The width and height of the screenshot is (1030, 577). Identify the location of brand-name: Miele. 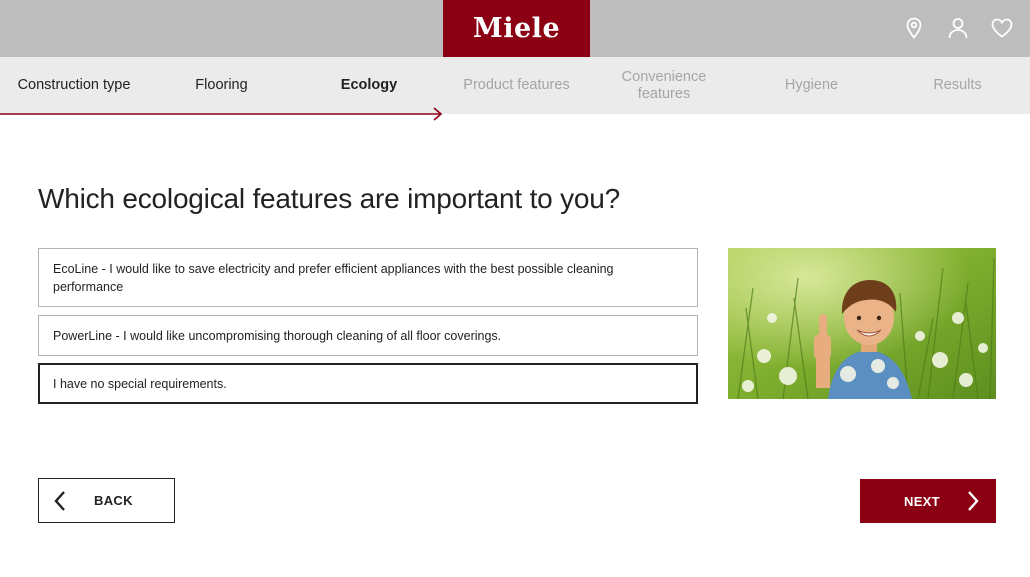
(516, 28).